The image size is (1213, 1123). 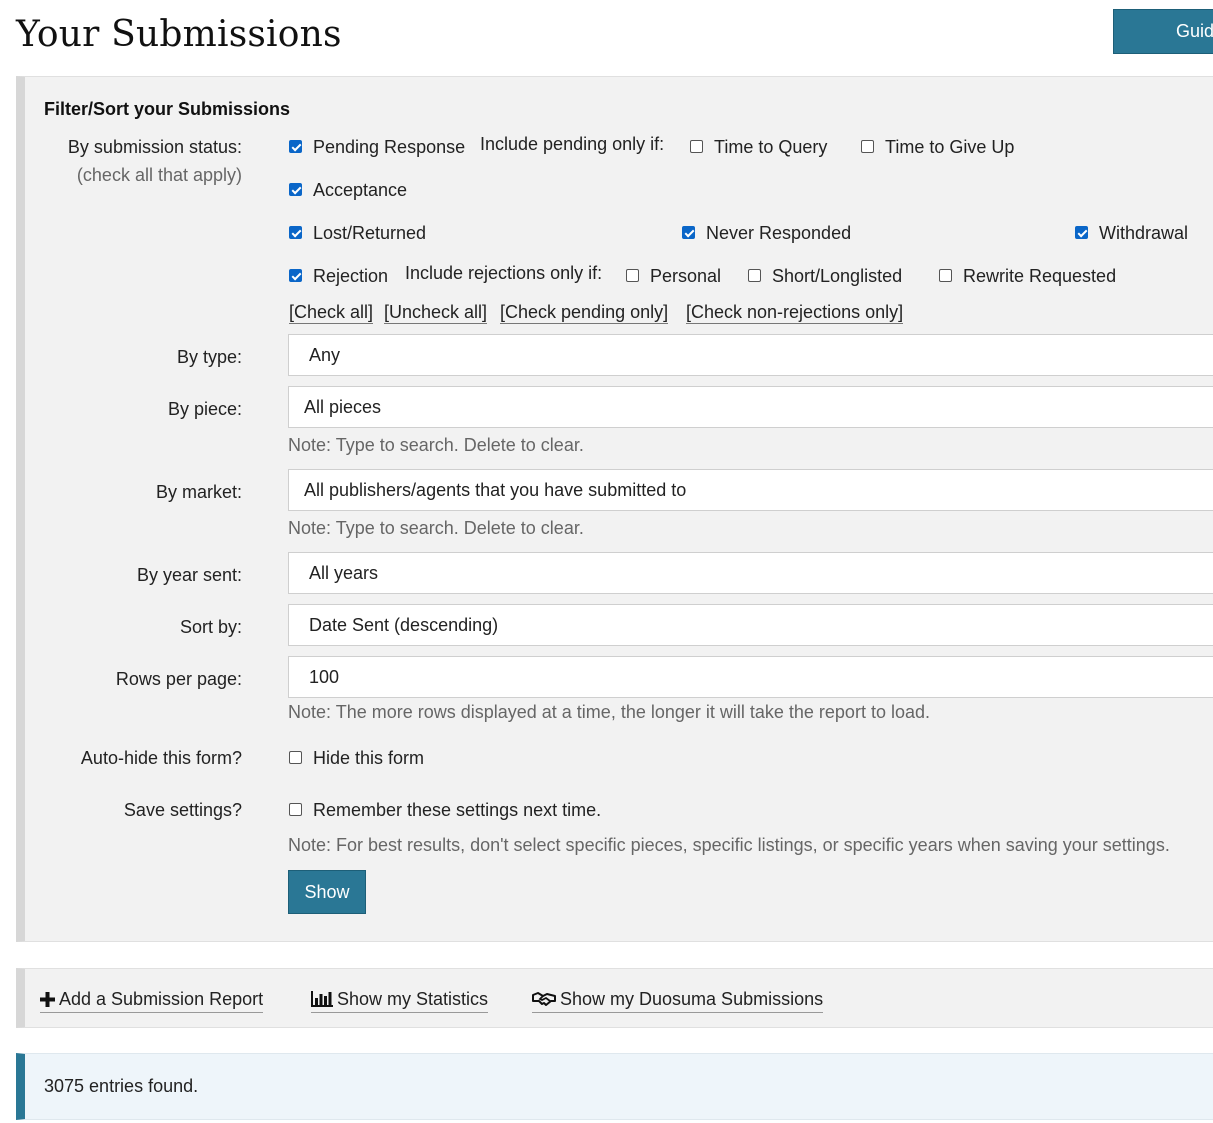 What do you see at coordinates (179, 34) in the screenshot?
I see `page-title: Your Submissions` at bounding box center [179, 34].